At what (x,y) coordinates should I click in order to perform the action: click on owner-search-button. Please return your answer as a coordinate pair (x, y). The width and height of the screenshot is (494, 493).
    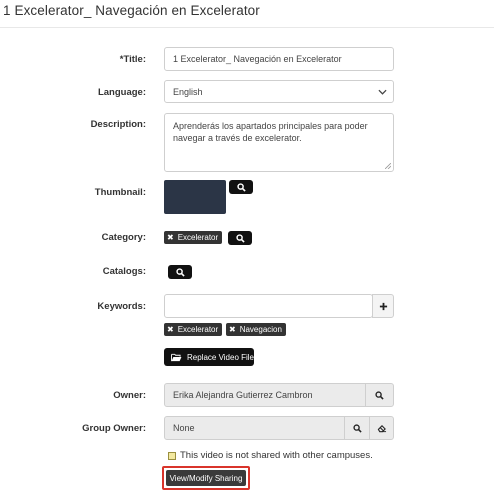
    Looking at the image, I should click on (379, 395).